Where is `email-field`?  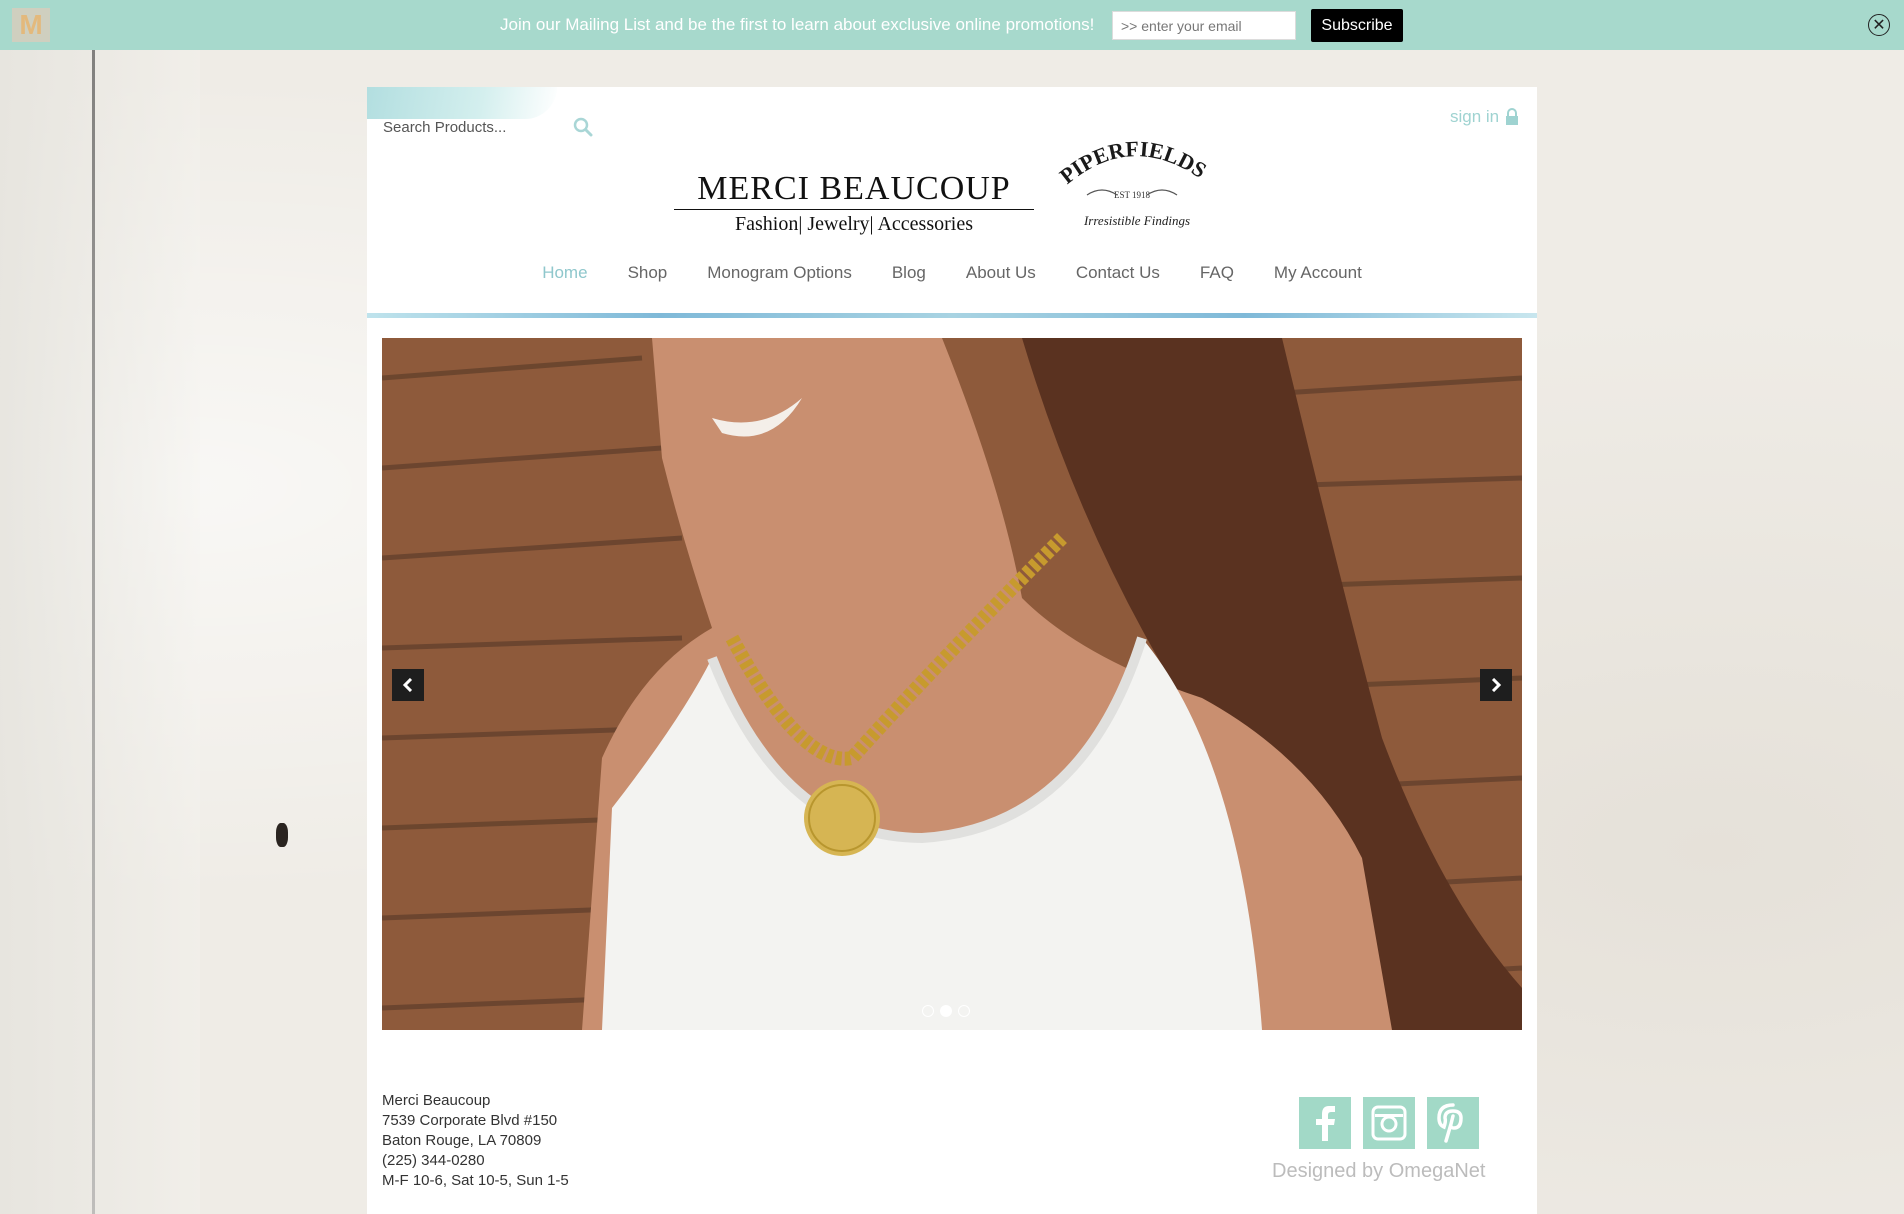 email-field is located at coordinates (1204, 25).